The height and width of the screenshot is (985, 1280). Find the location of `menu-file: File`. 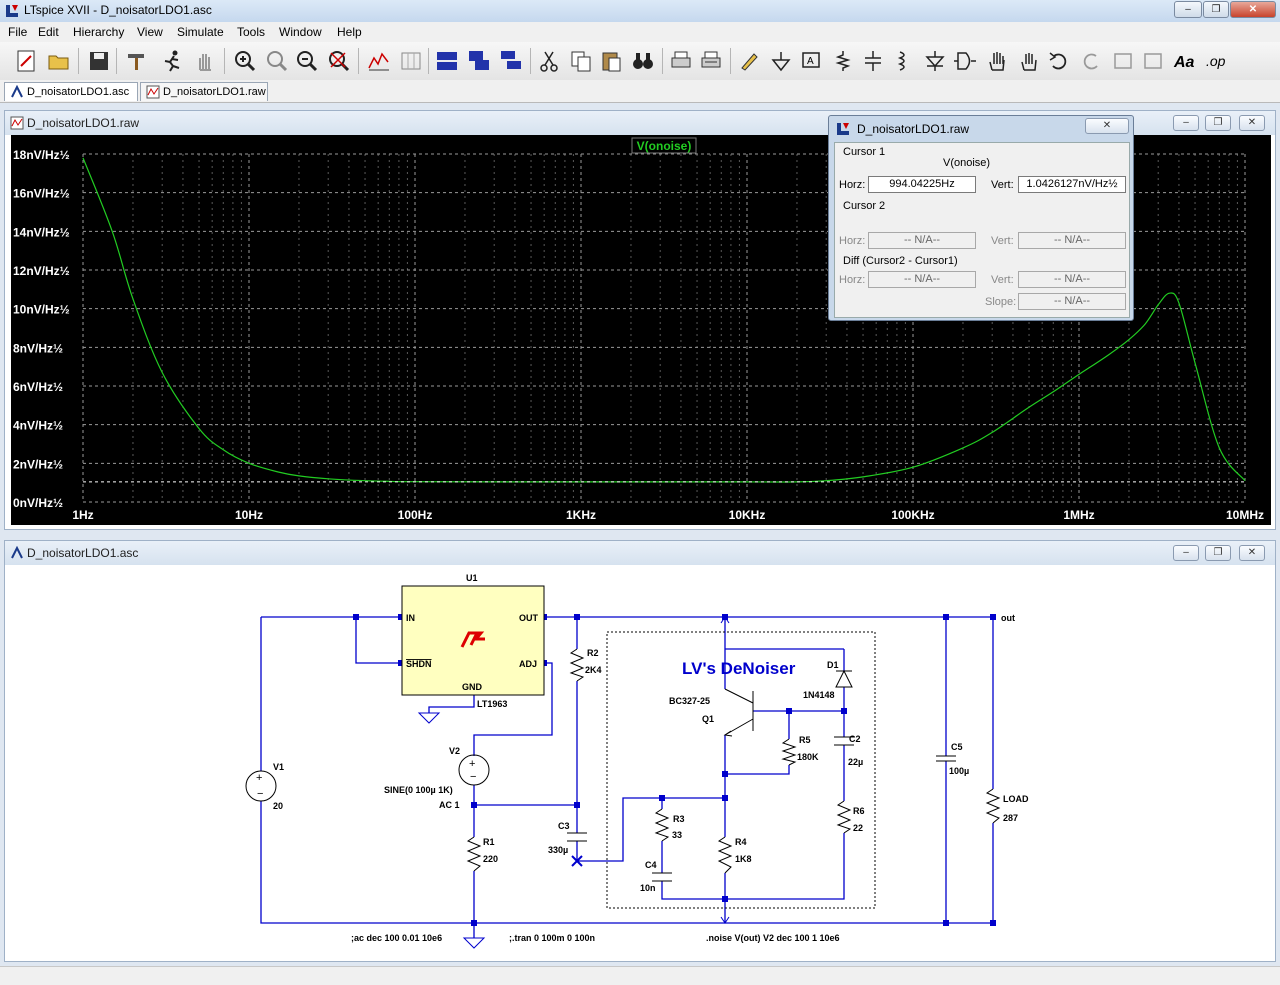

menu-file: File is located at coordinates (17, 32).